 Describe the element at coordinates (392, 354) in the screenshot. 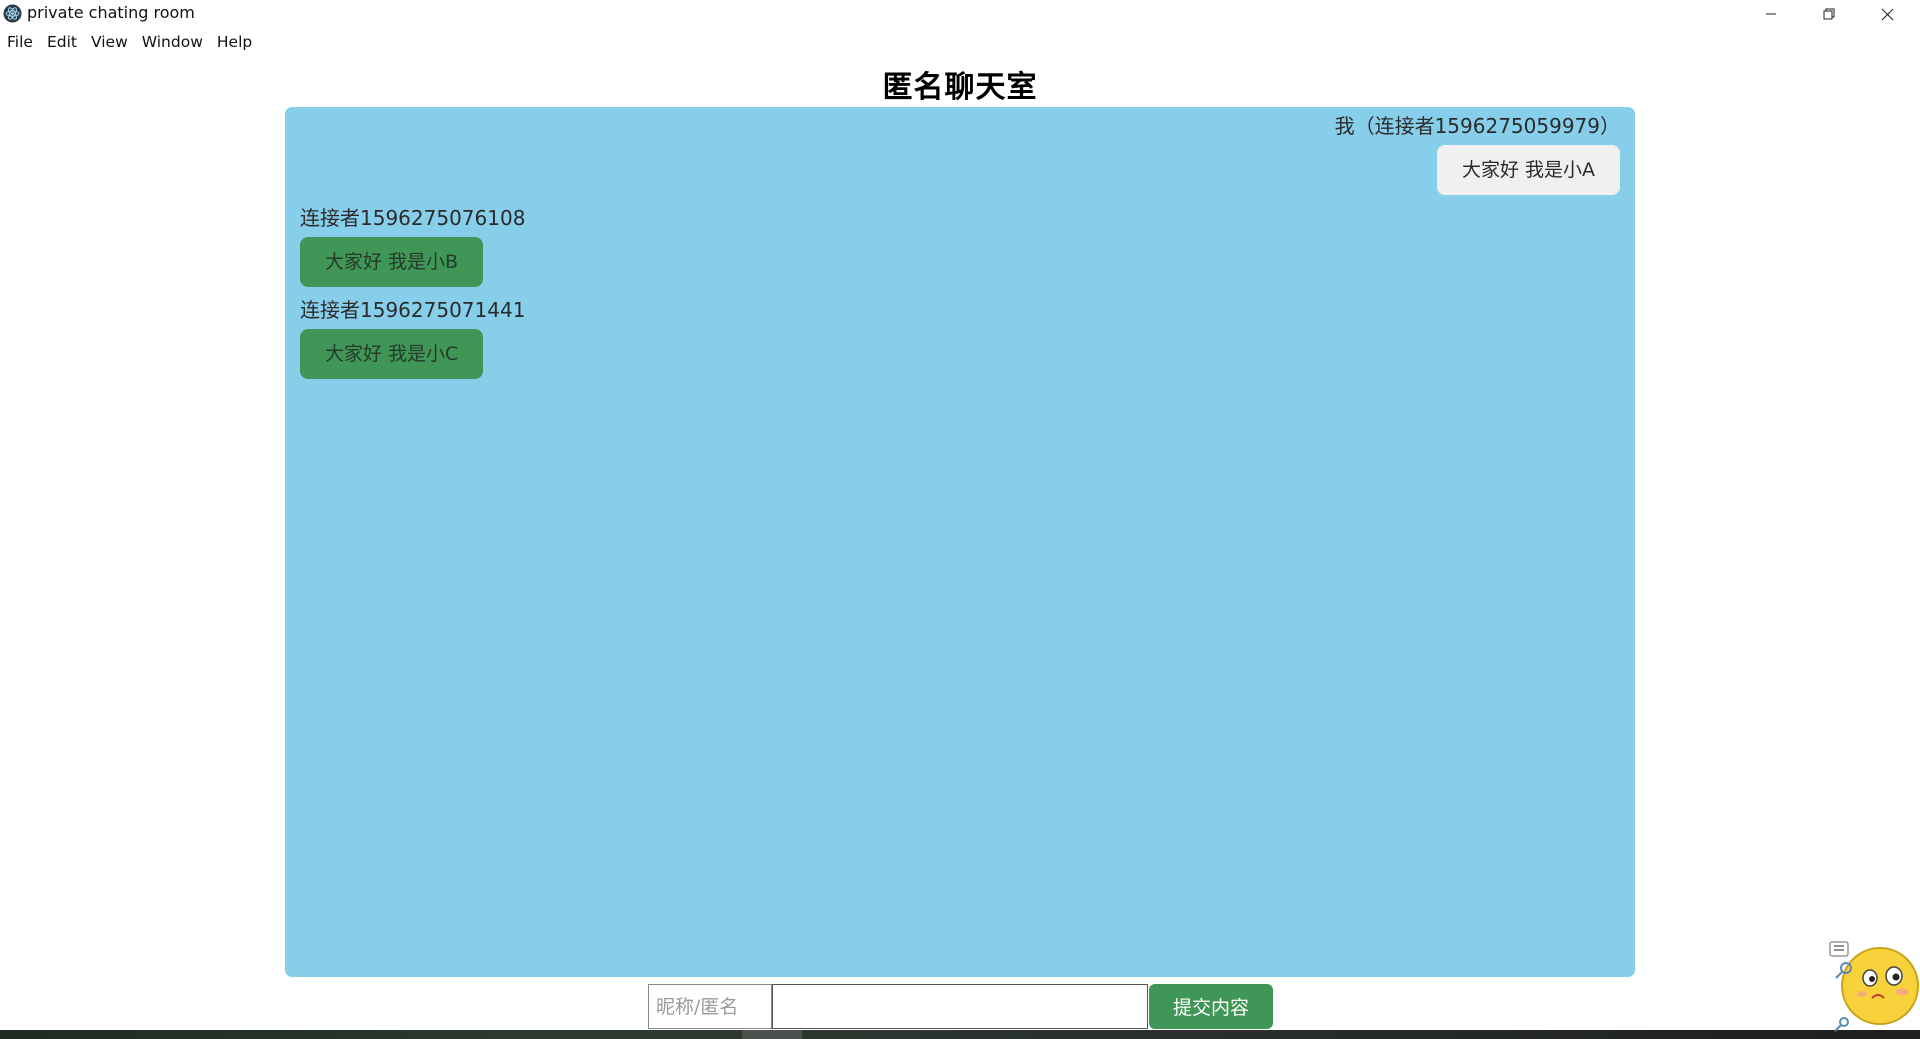

I see `message-bubble: 大家好 我是小C` at that location.